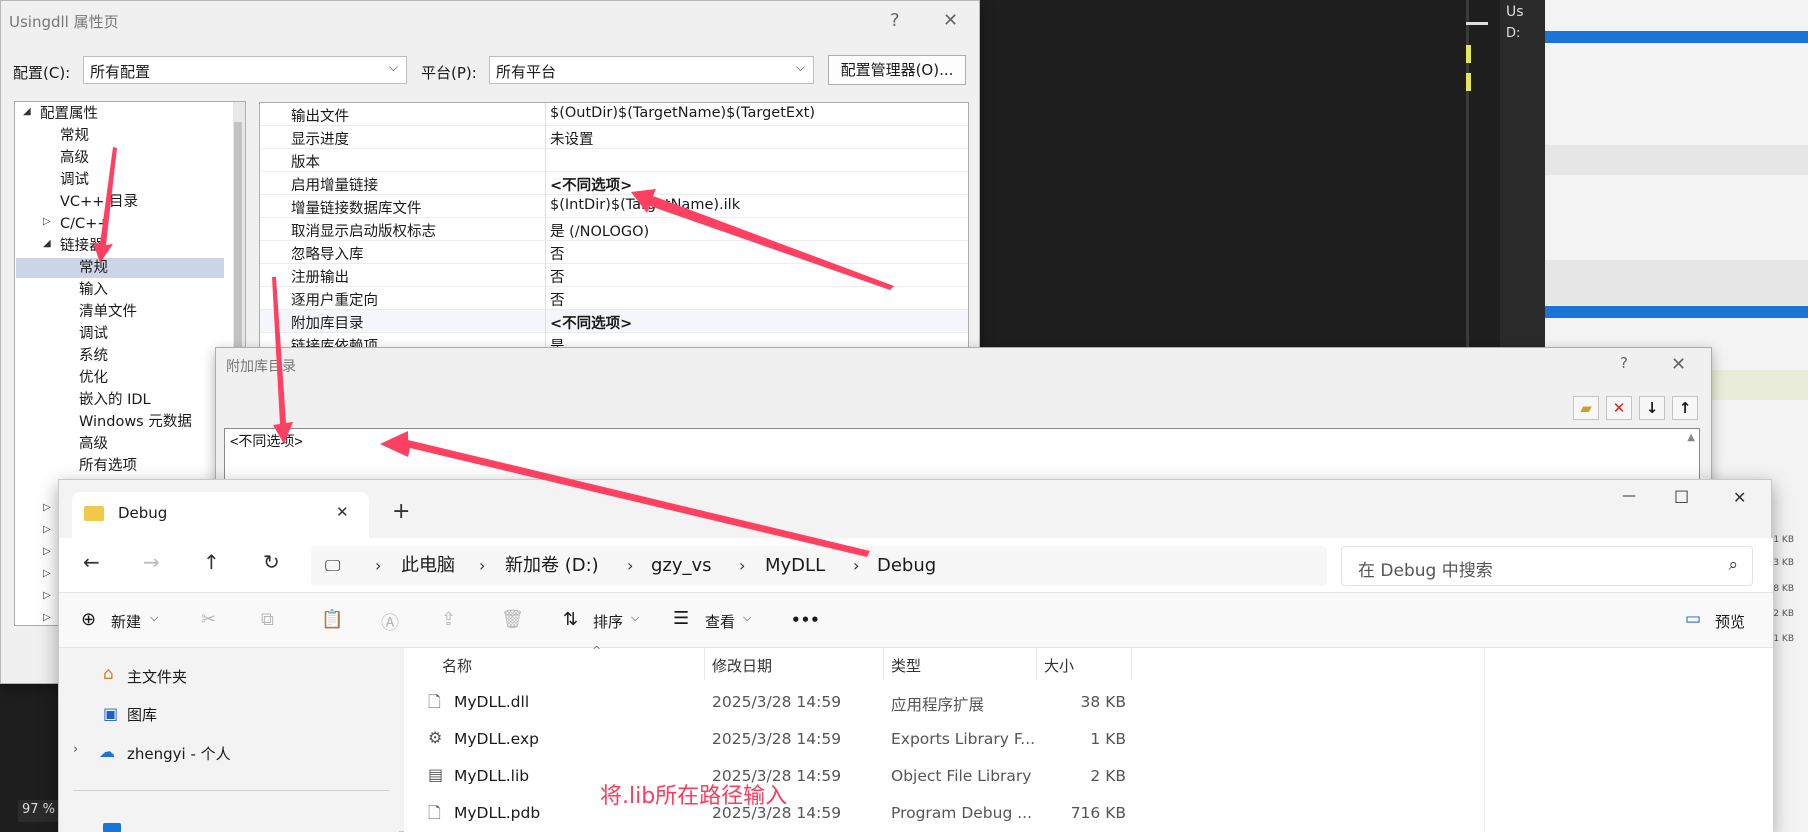 The width and height of the screenshot is (1808, 832). What do you see at coordinates (105, 205) in the screenshot?
I see `arrow-to-tree-linker-general` at bounding box center [105, 205].